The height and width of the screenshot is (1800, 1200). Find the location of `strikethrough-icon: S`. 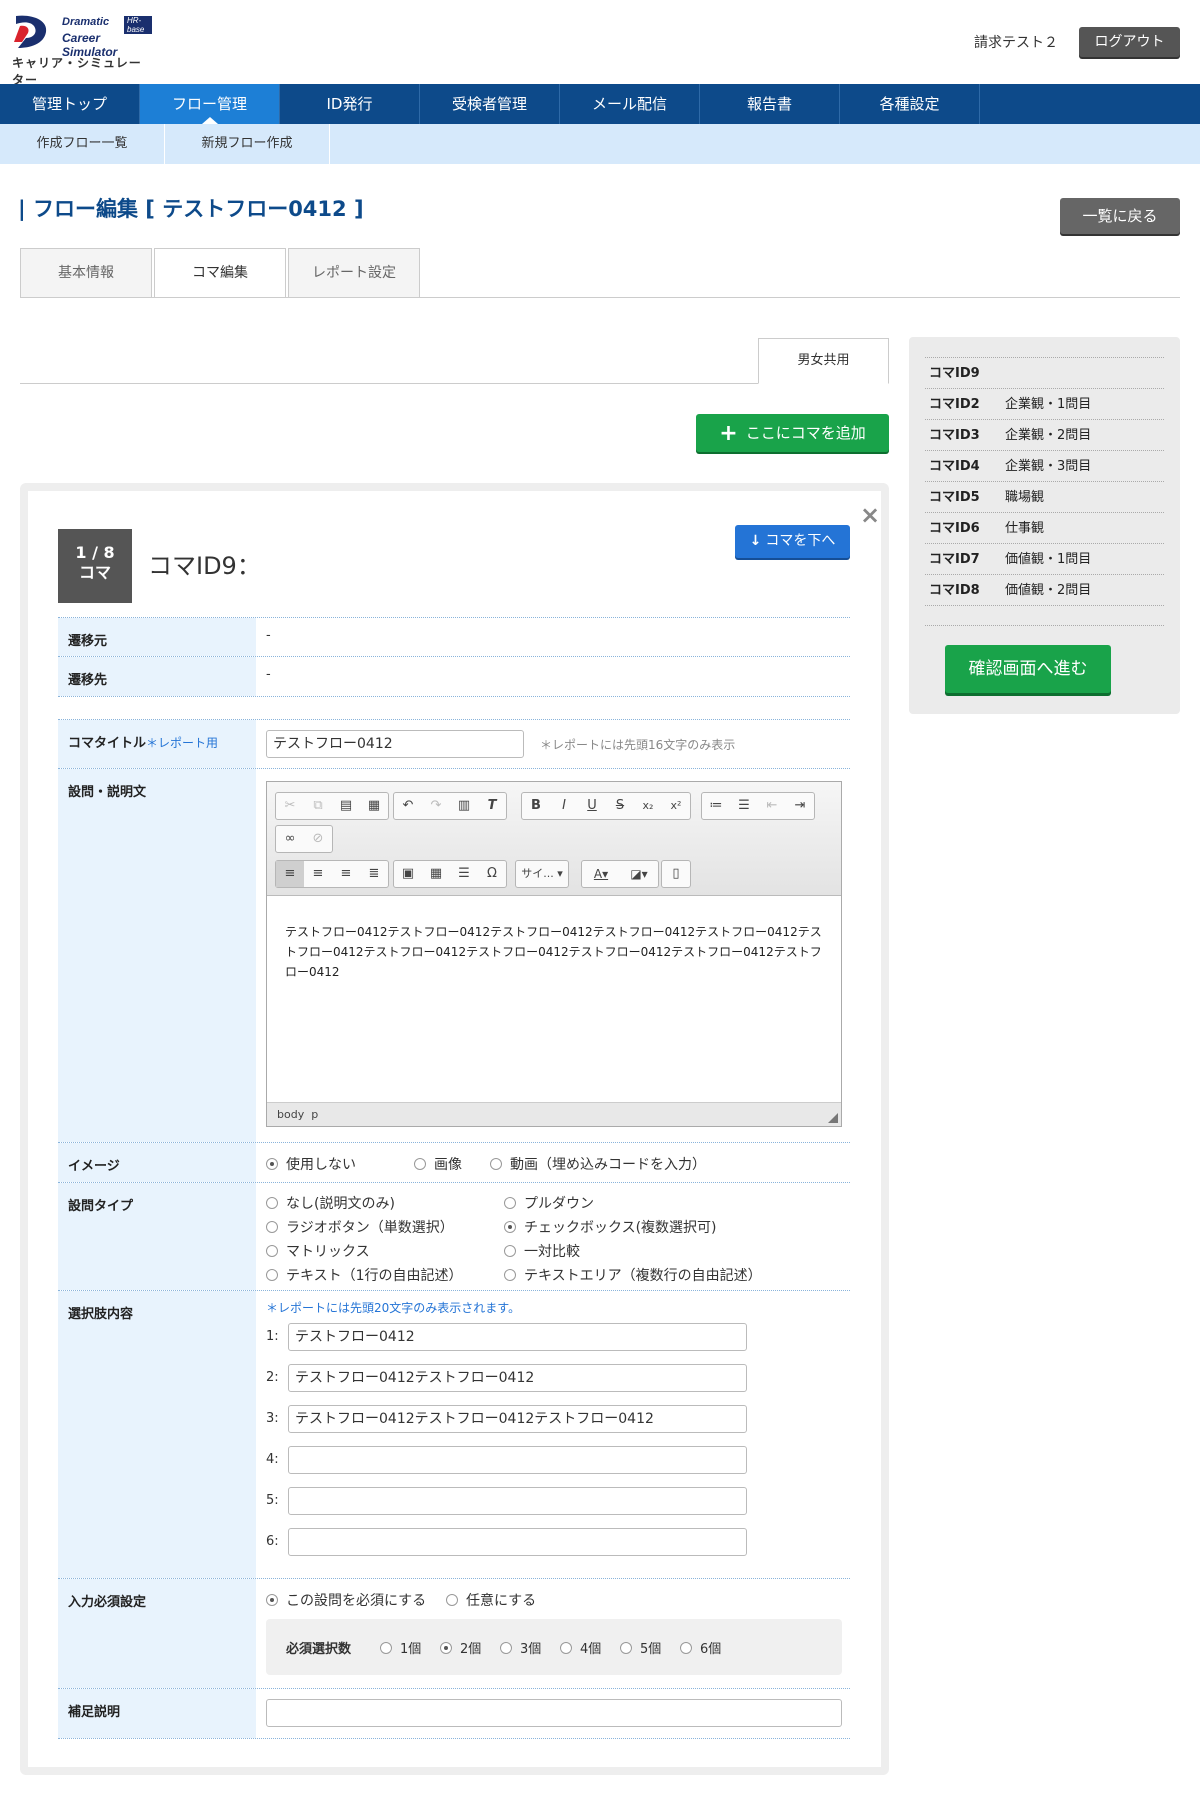

strikethrough-icon: S is located at coordinates (620, 806).